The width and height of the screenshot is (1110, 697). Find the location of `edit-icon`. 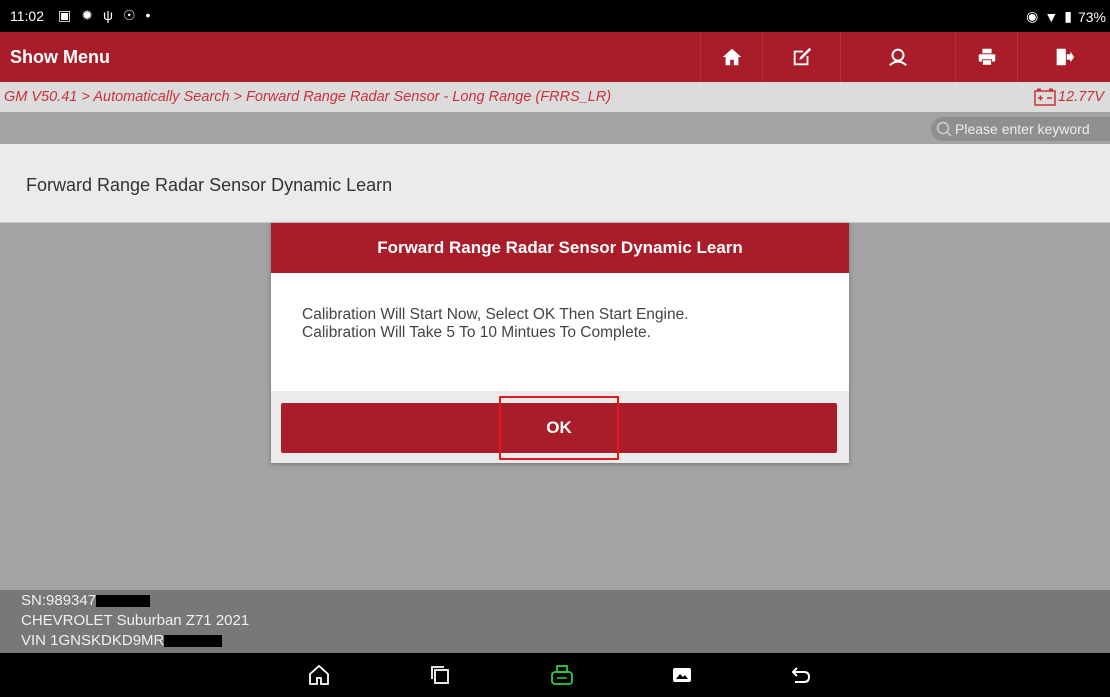

edit-icon is located at coordinates (802, 56).